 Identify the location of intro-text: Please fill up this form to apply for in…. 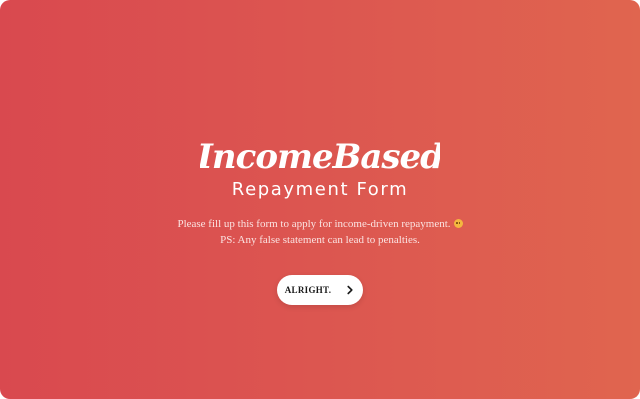
(320, 232).